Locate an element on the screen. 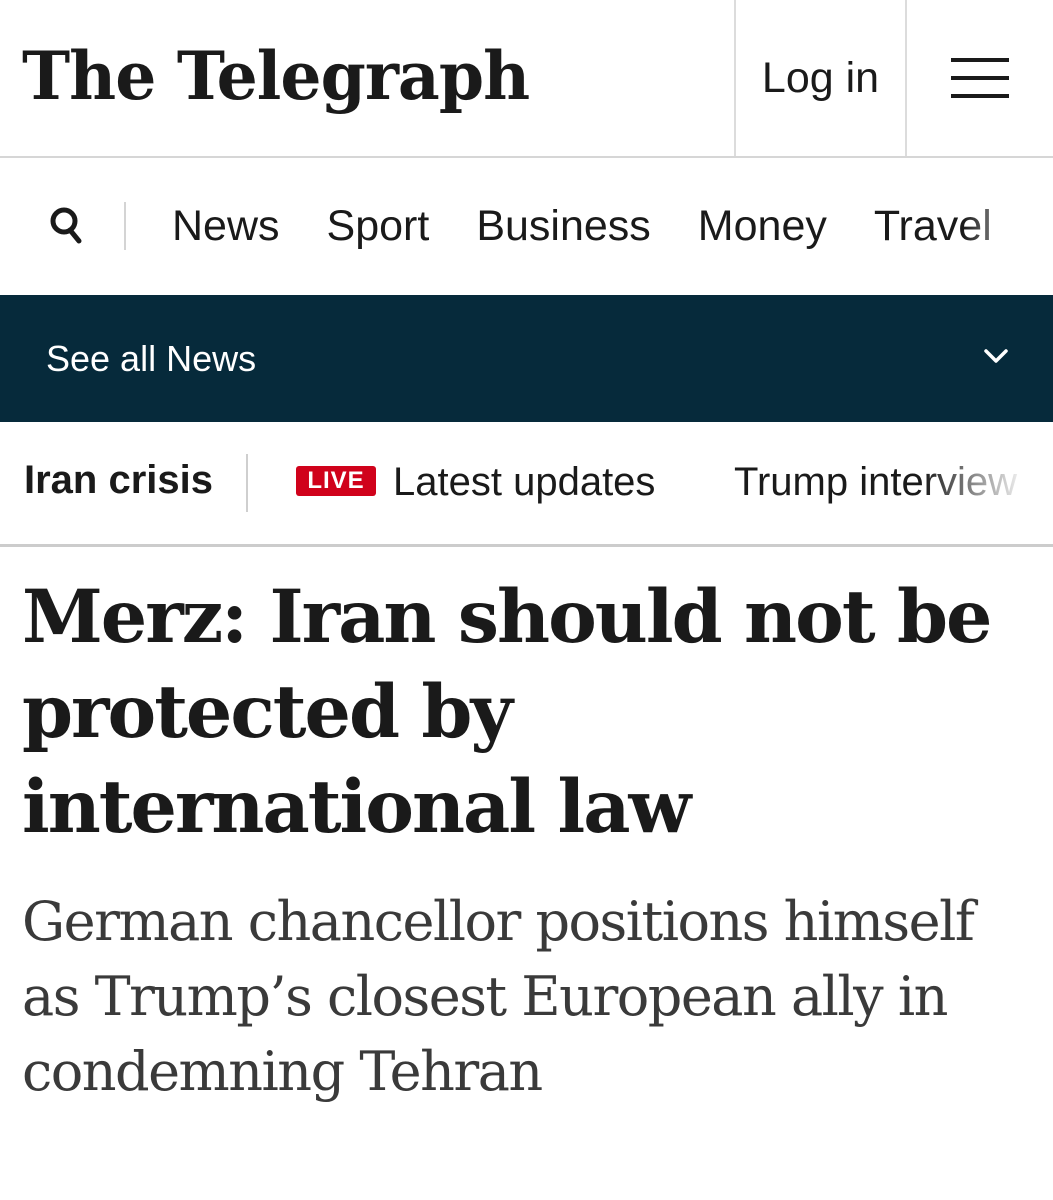 The width and height of the screenshot is (1053, 1200). search-button is located at coordinates (66, 226).